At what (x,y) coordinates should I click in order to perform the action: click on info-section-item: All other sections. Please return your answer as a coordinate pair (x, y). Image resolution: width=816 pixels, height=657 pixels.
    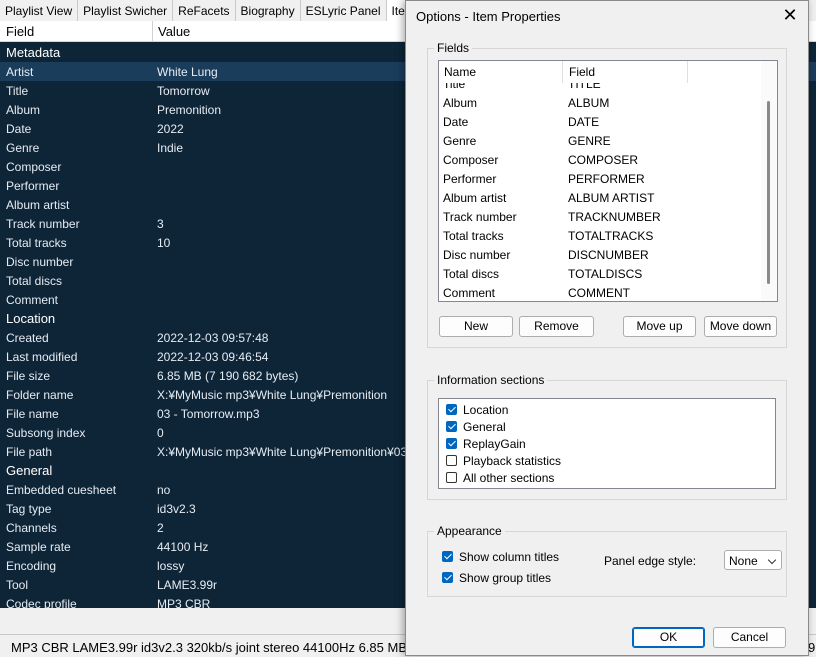
    Looking at the image, I should click on (500, 477).